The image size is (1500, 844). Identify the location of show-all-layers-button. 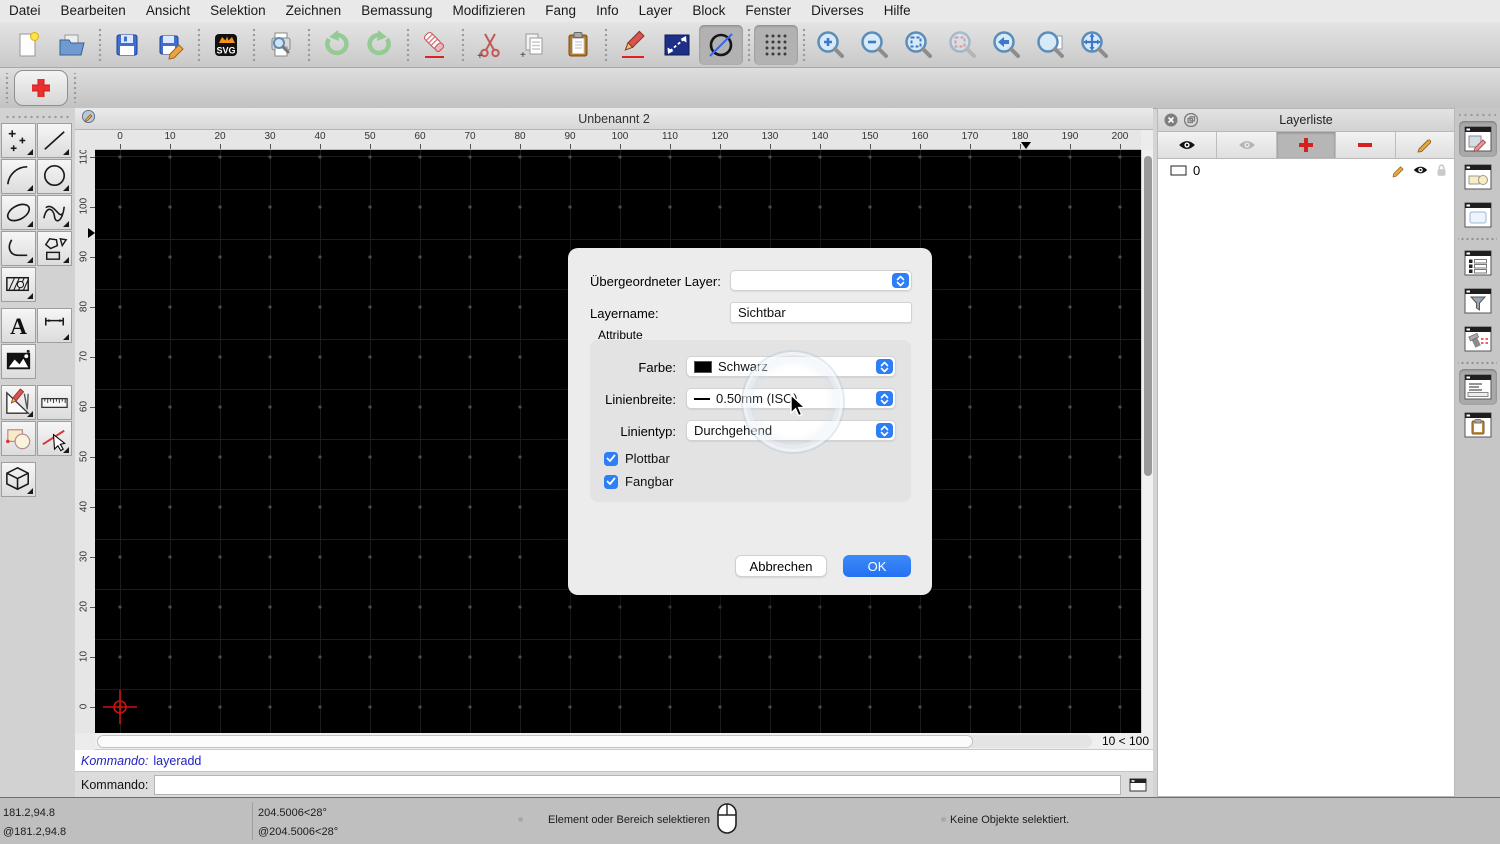
(1188, 145).